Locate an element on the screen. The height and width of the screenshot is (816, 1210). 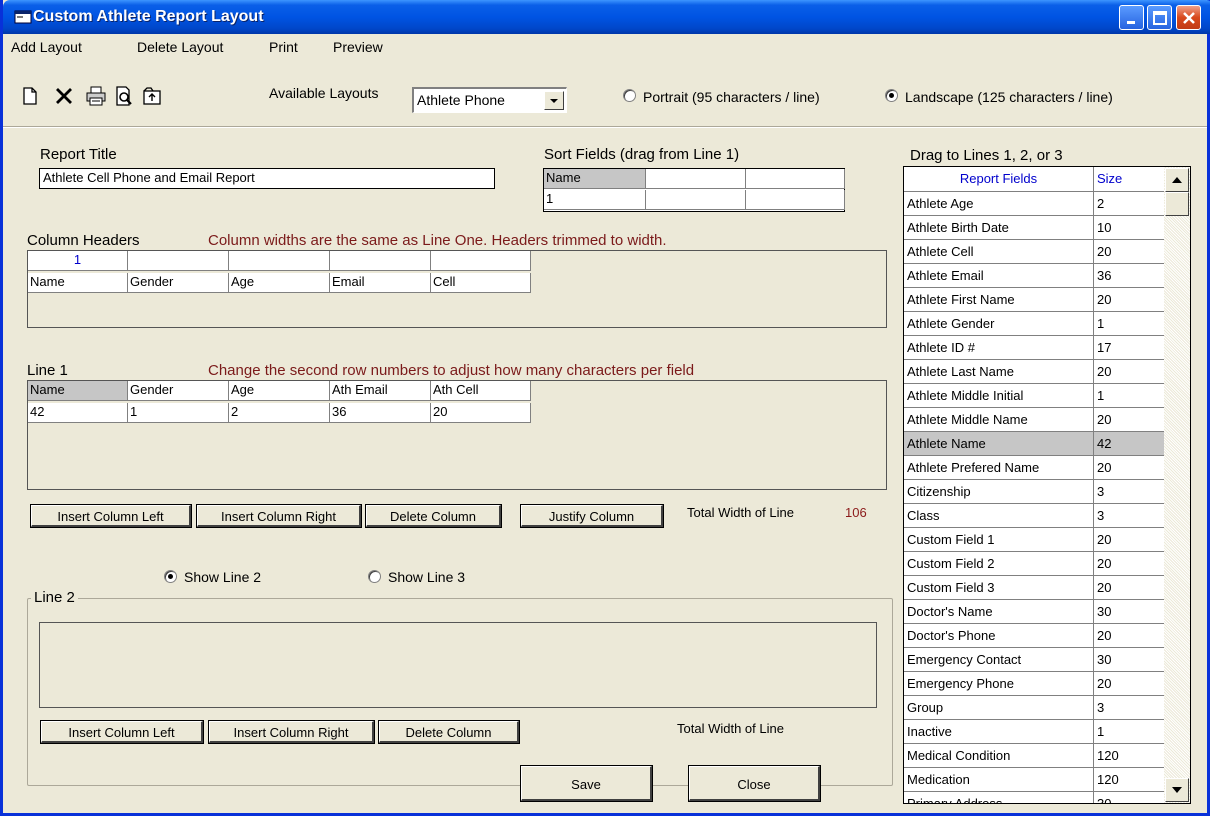
report-field-name: Emergency Phone is located at coordinates (999, 684).